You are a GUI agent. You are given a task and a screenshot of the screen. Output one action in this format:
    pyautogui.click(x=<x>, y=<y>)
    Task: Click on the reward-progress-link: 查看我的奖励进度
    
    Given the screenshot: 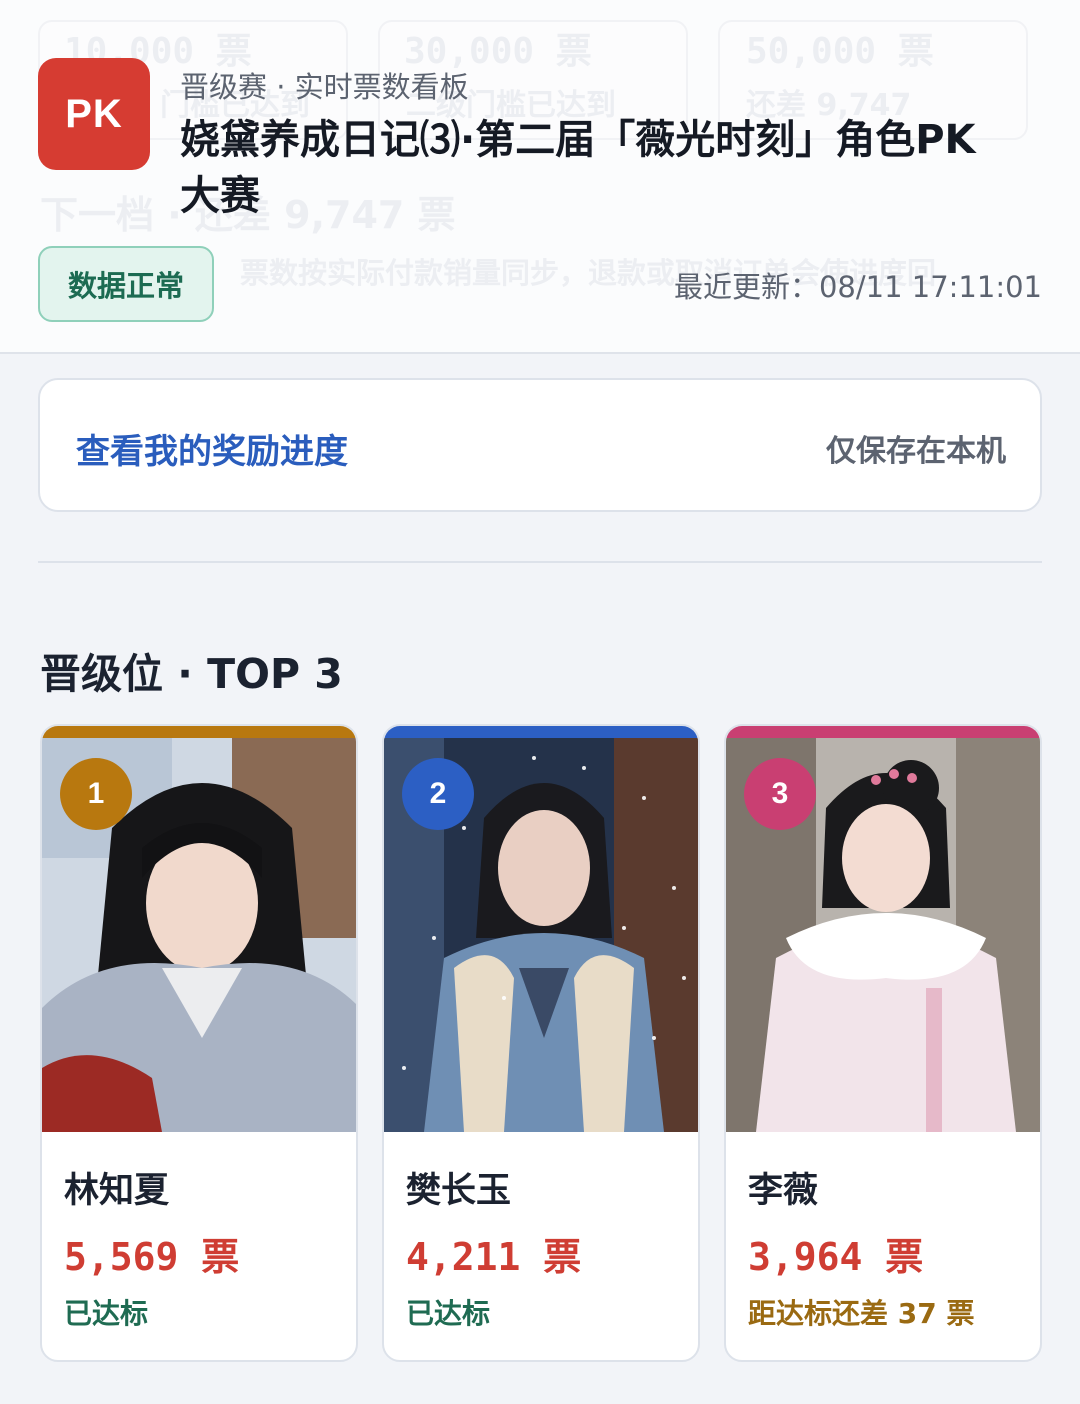 What is the action you would take?
    pyautogui.click(x=212, y=448)
    